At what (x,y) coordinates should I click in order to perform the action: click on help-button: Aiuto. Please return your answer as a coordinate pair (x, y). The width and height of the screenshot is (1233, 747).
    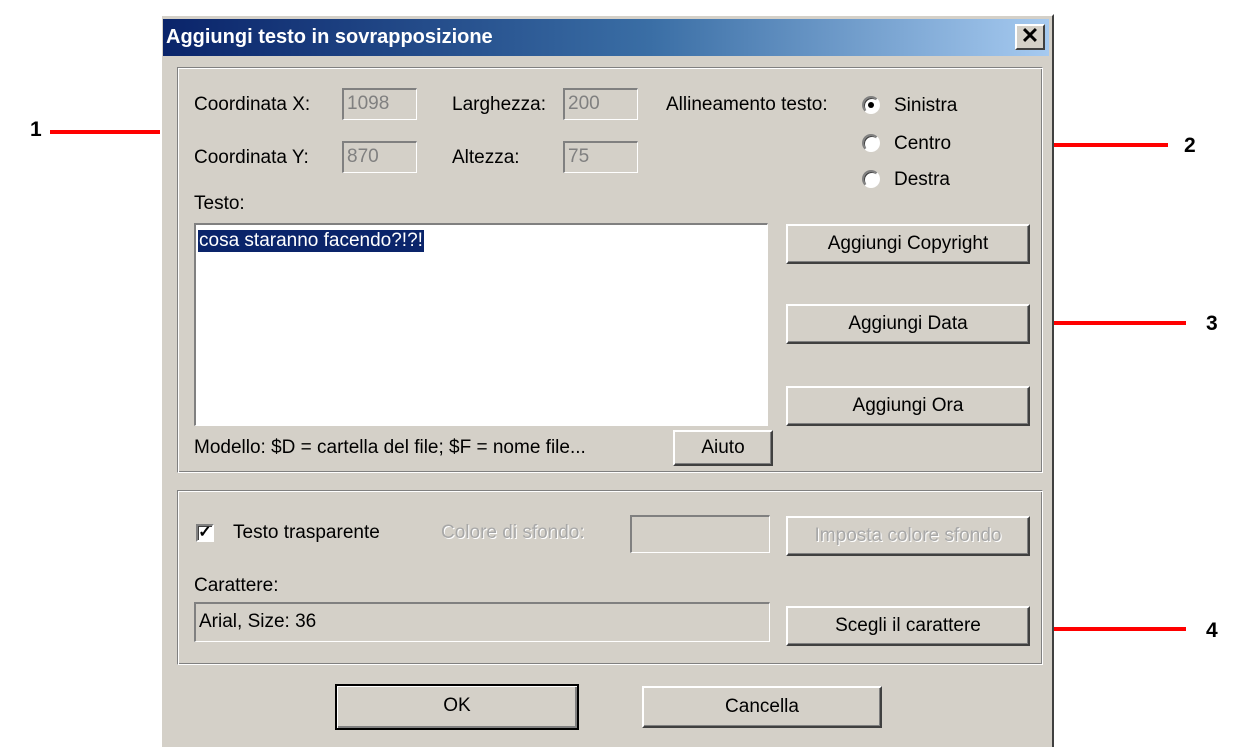
    Looking at the image, I should click on (723, 448).